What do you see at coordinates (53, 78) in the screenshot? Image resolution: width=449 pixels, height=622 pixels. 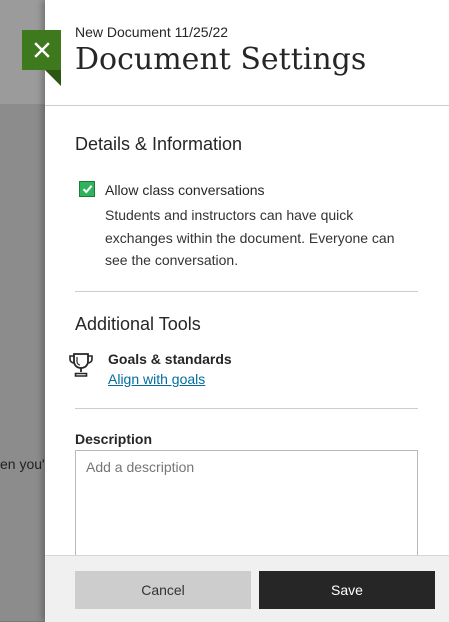 I see `close-button-fold` at bounding box center [53, 78].